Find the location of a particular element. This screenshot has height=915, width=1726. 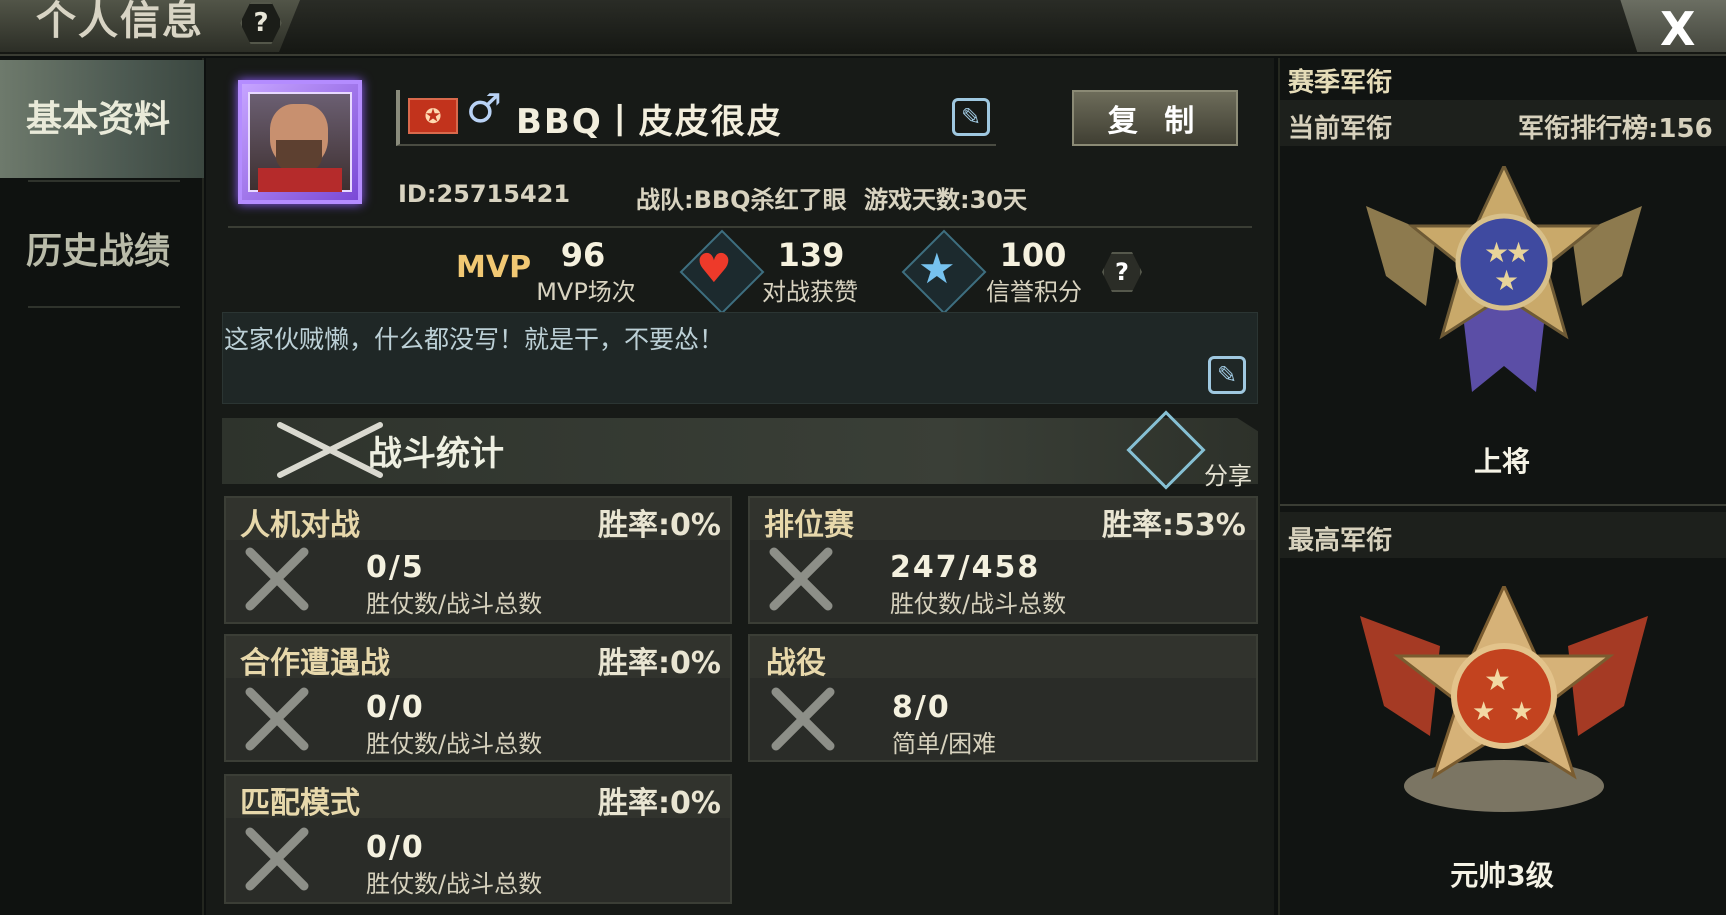

avatar-body is located at coordinates (300, 180).